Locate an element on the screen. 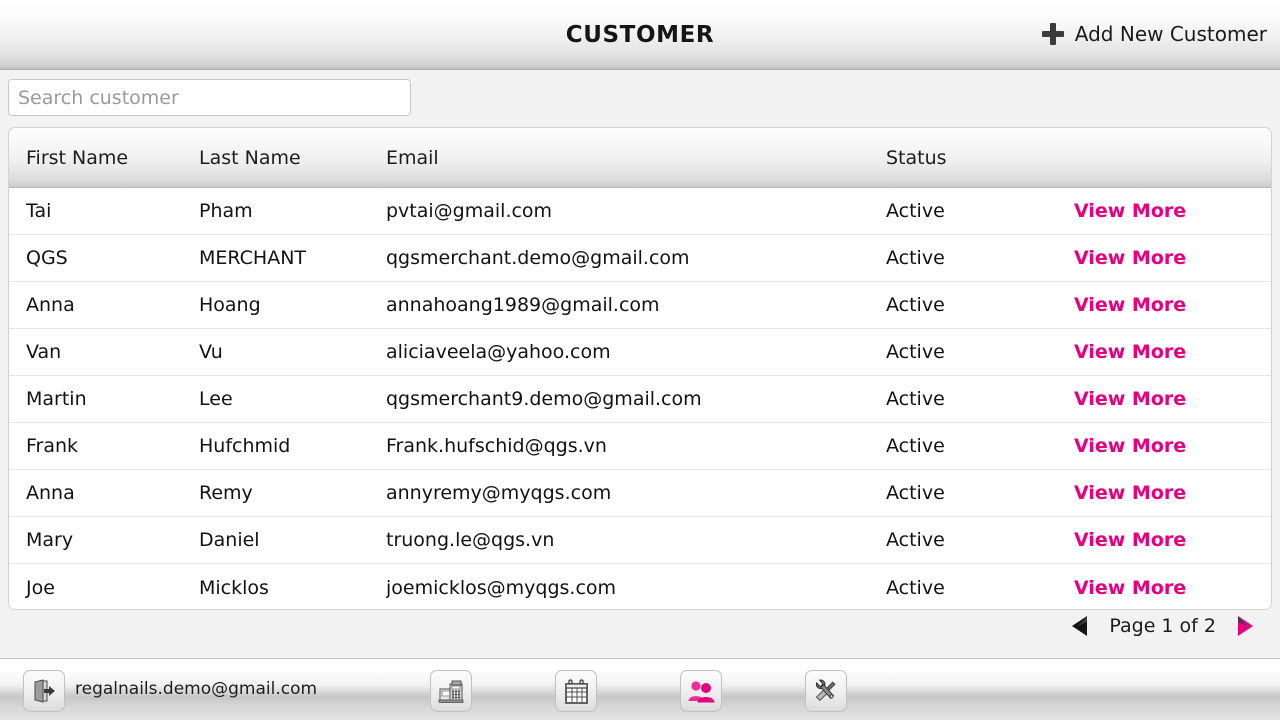 The height and width of the screenshot is (720, 1280). customers-icon is located at coordinates (701, 692).